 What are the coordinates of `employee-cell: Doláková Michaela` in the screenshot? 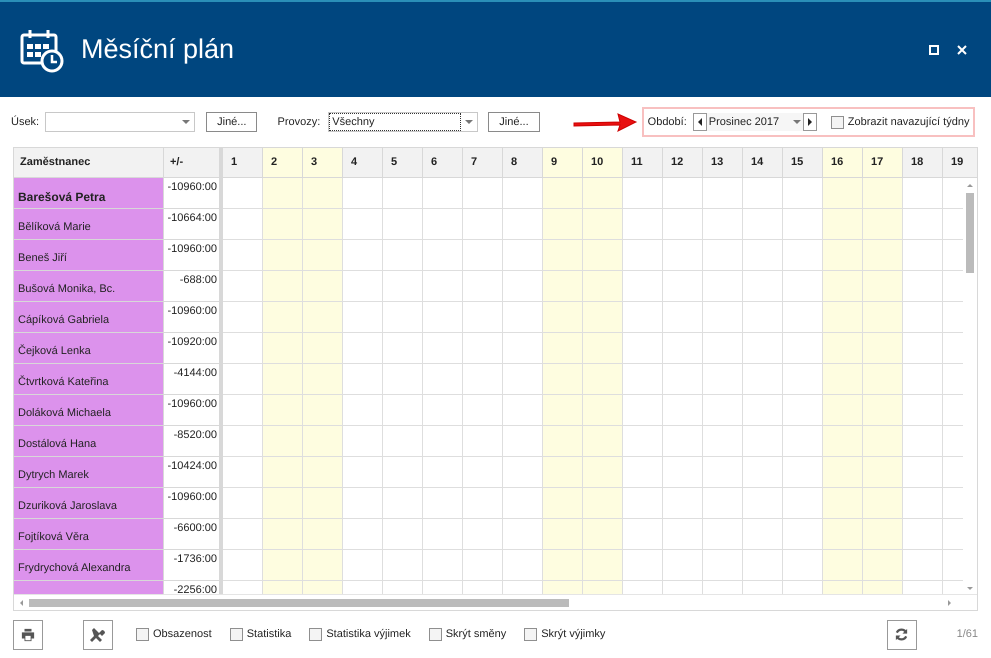 It's located at (89, 410).